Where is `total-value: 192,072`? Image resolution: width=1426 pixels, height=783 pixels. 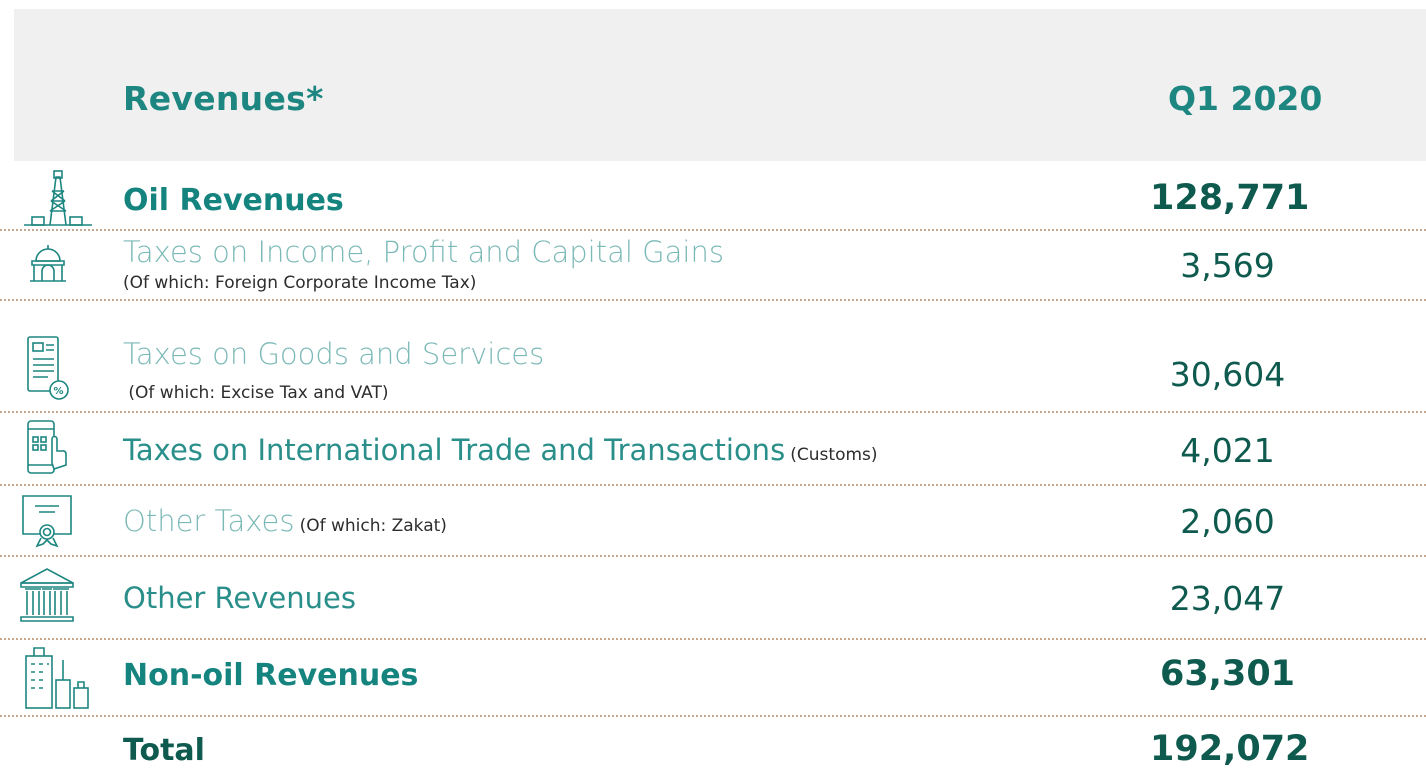 total-value: 192,072 is located at coordinates (1230, 749).